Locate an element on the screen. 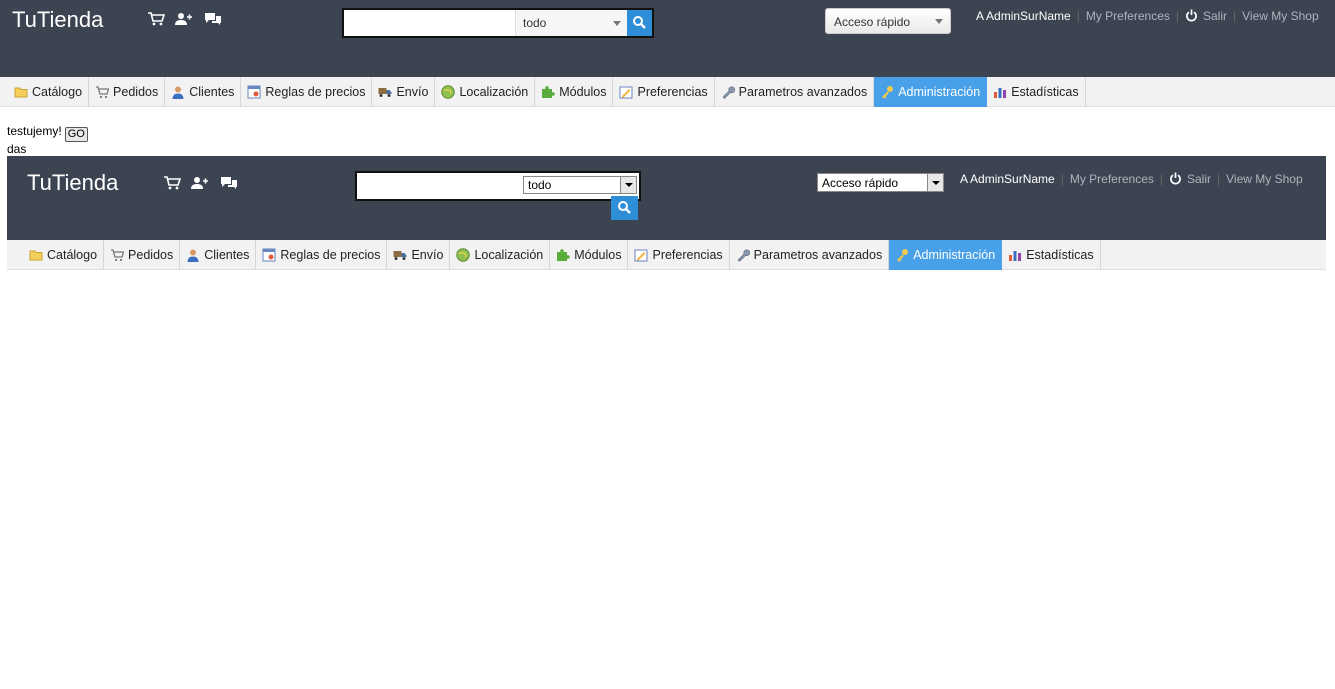  search-icon is located at coordinates (639, 22).